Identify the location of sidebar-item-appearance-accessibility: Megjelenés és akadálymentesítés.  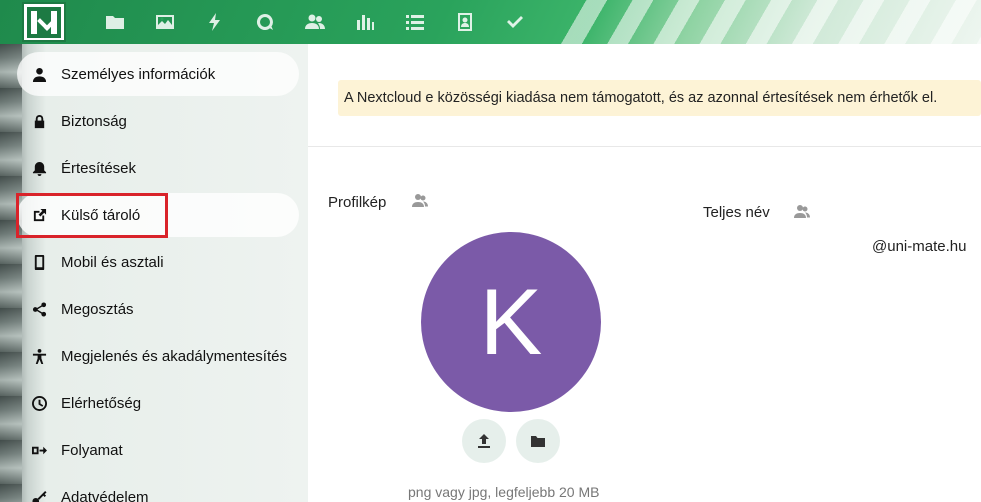
(158, 356).